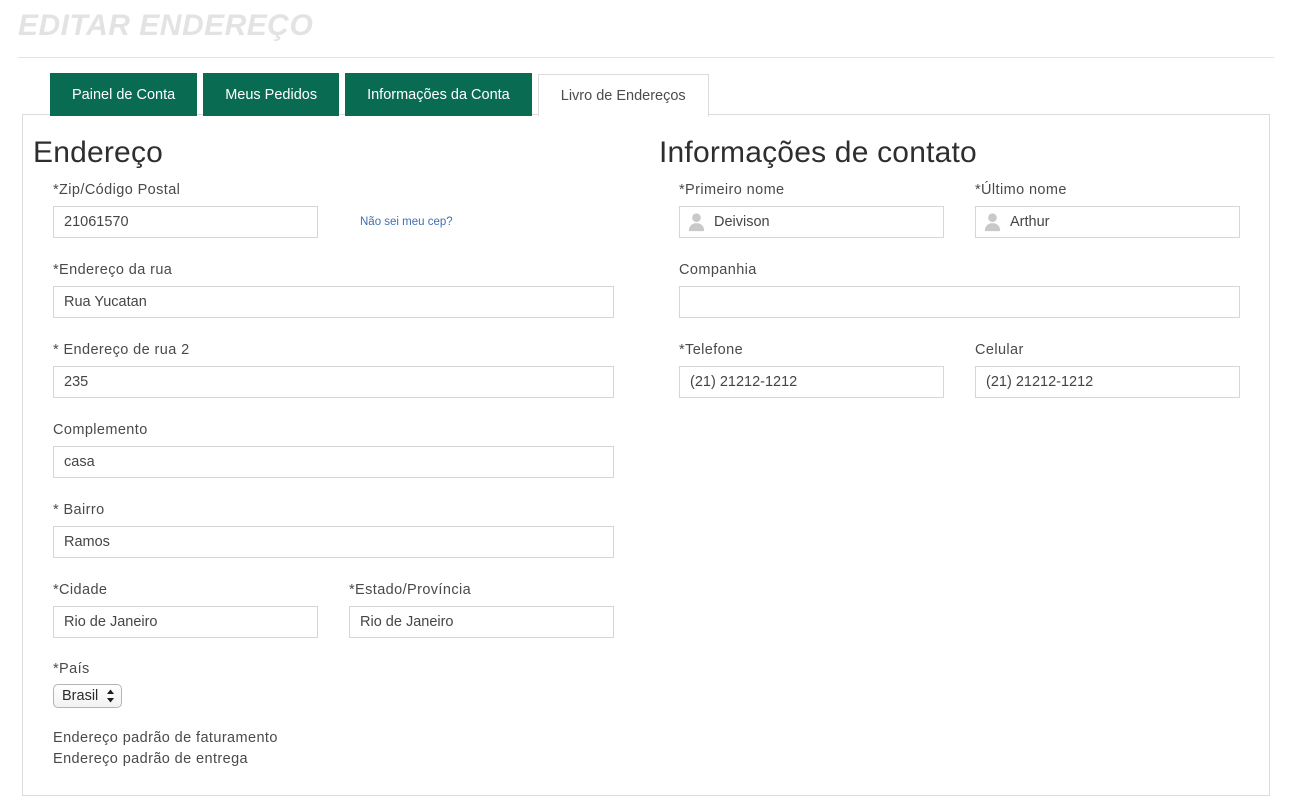 The width and height of the screenshot is (1292, 811). I want to click on zip-label: *Zip/Código Postal, so click(117, 190).